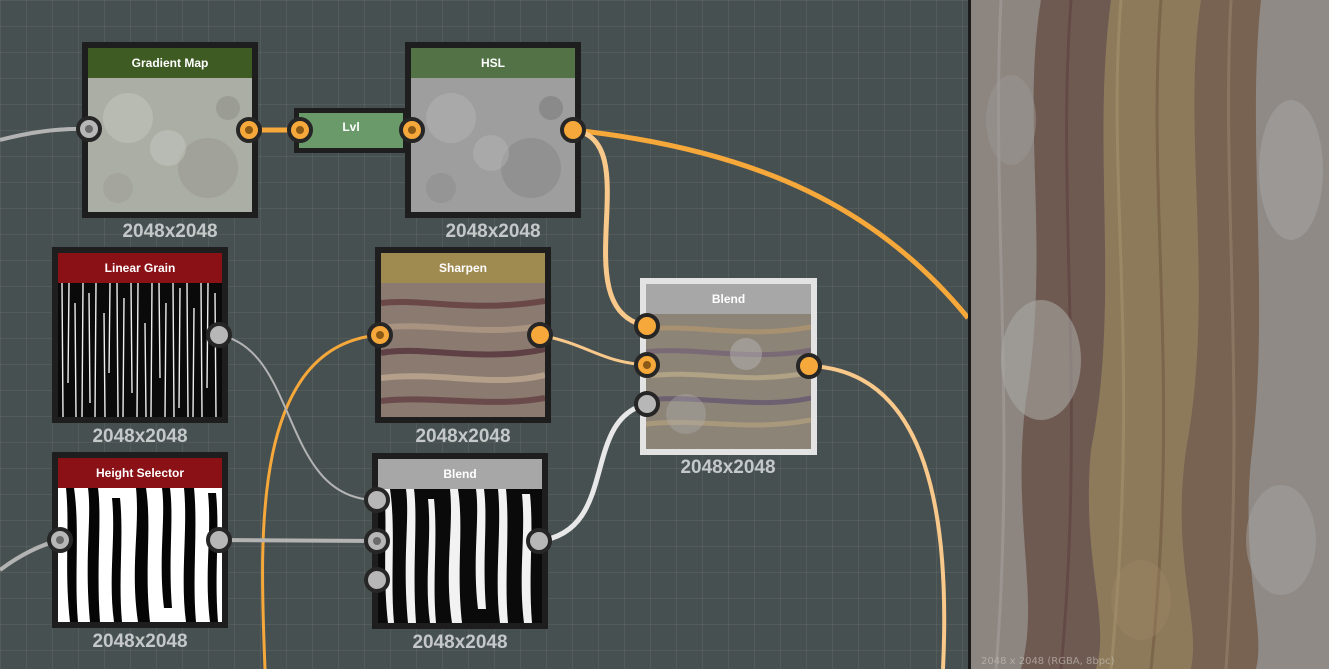 This screenshot has width=1329, height=669. I want to click on wire-sharpen-to-blend-main, so click(593, 350).